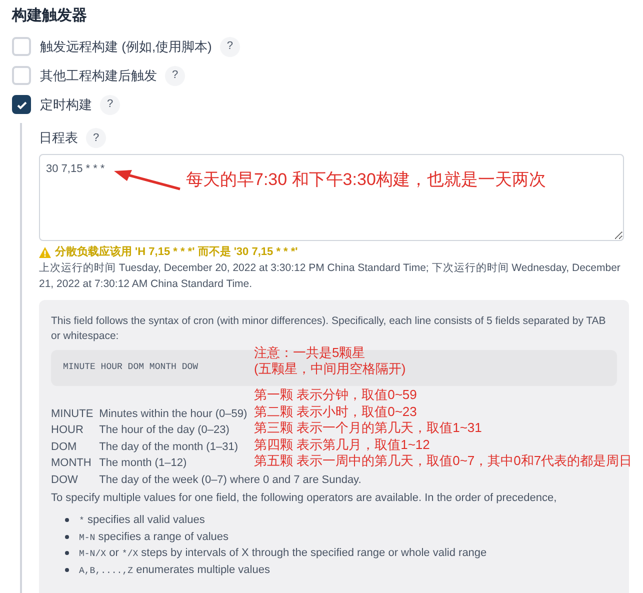 The width and height of the screenshot is (643, 593). I want to click on annotation-note: 注意：一共是5颗星, so click(310, 353).